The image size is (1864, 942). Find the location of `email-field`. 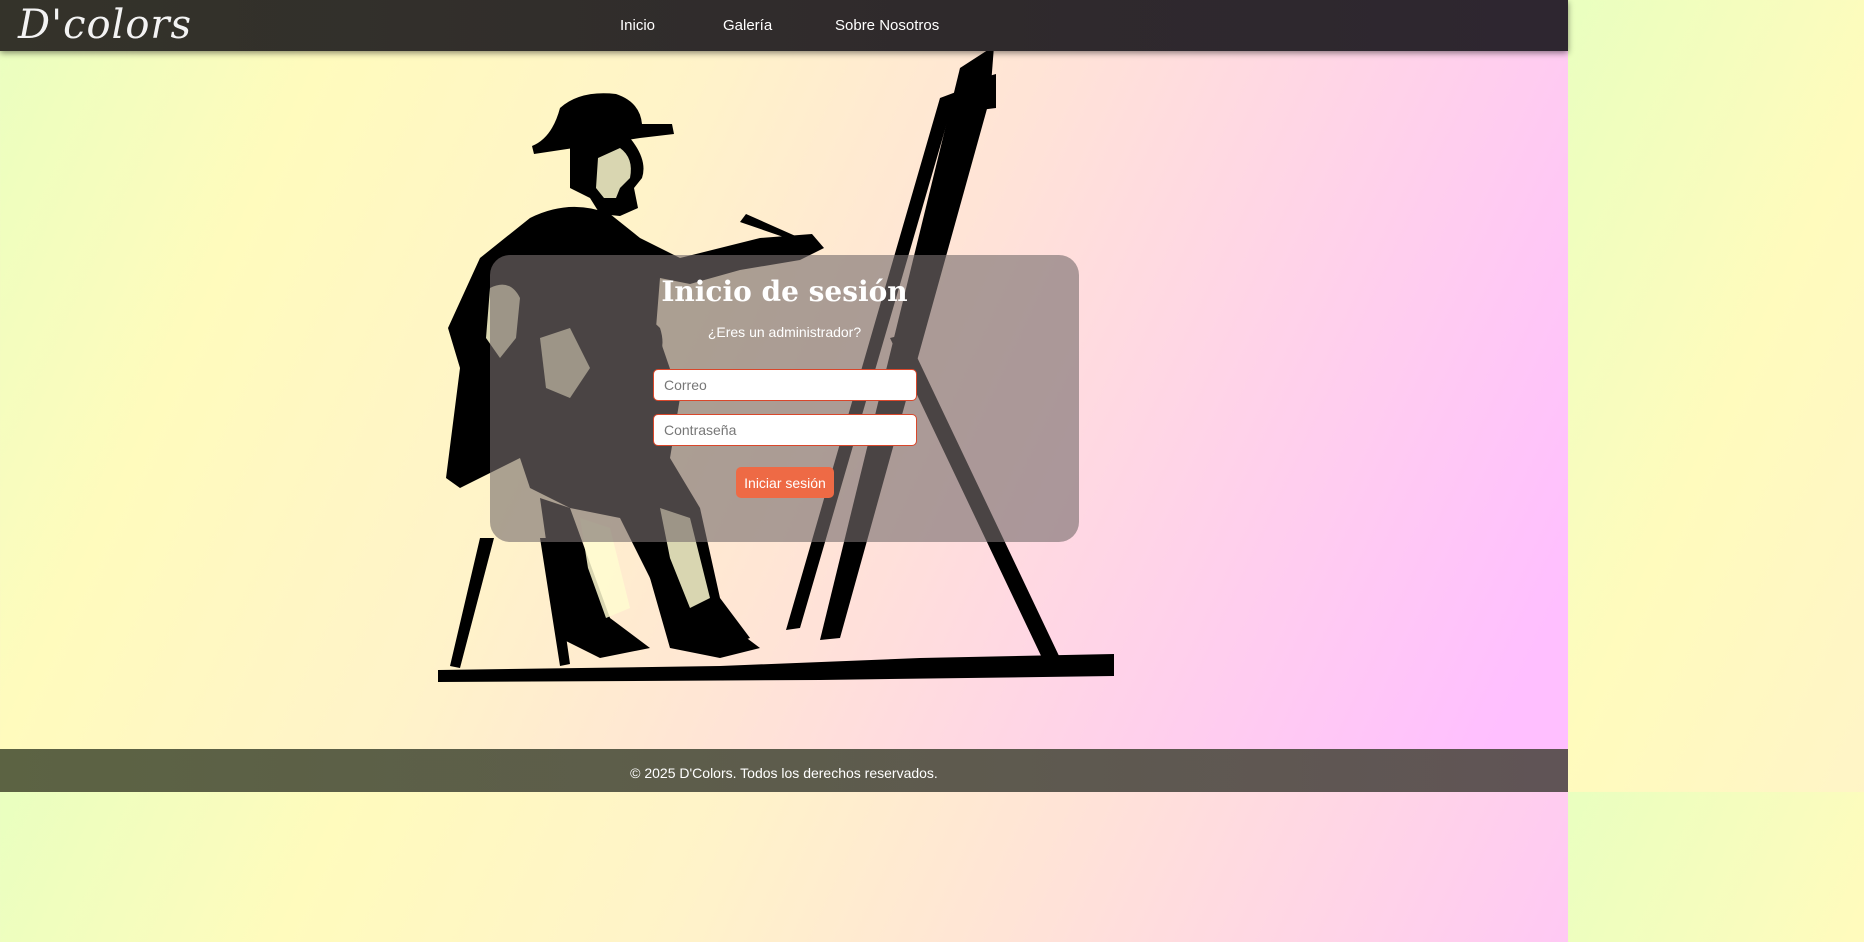

email-field is located at coordinates (785, 385).